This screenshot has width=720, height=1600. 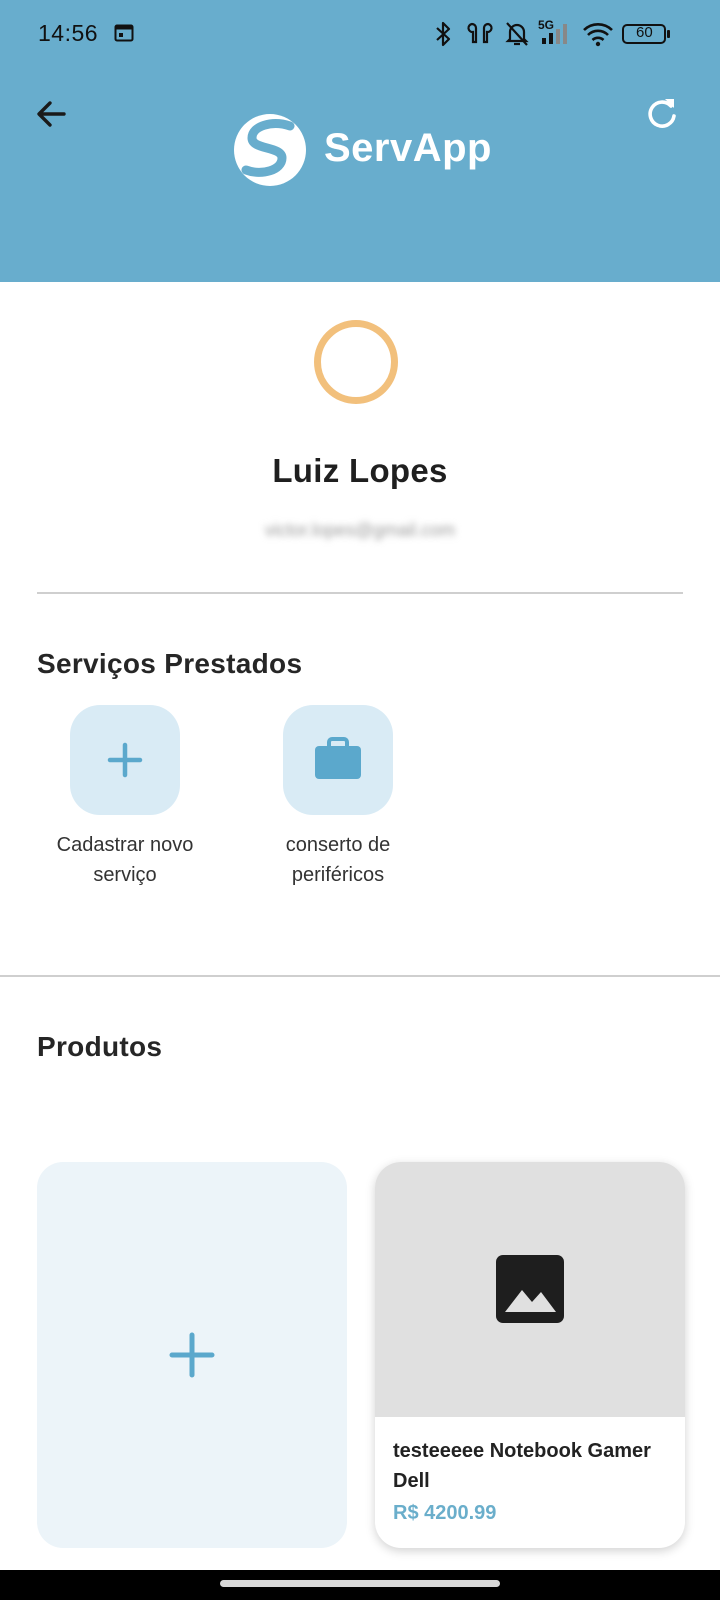 I want to click on arrow-left-icon, so click(x=51, y=114).